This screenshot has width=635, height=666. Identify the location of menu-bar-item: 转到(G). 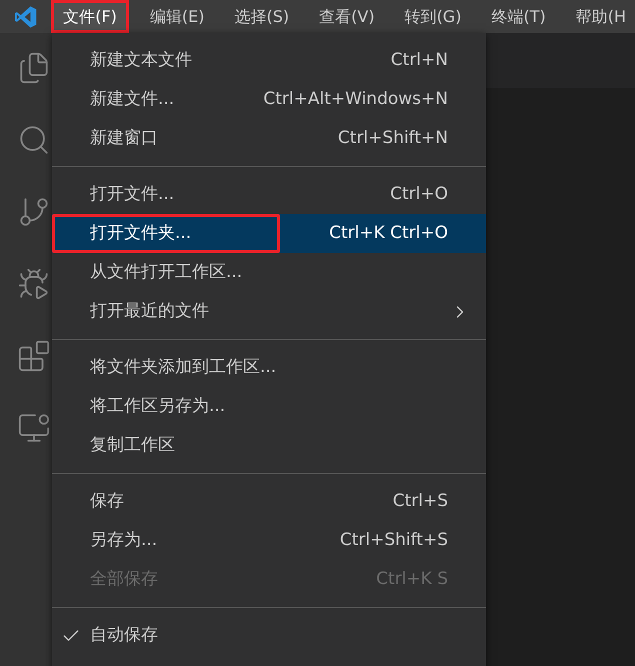
(433, 16).